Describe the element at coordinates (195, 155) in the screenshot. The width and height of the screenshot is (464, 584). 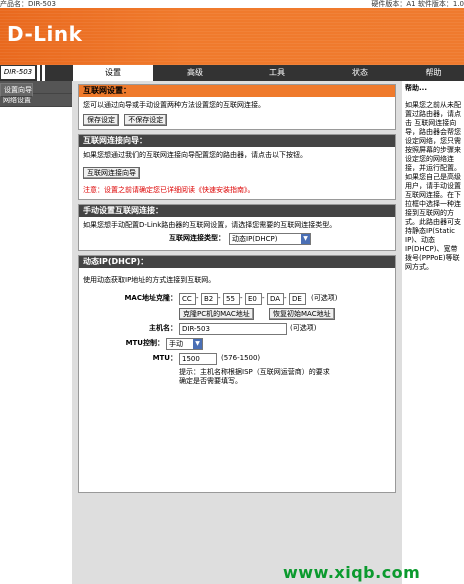
I see `wizard-desc: 如果您想通过我们的互联网连接向导配置您的路由器，请点击以下按钮。` at that location.